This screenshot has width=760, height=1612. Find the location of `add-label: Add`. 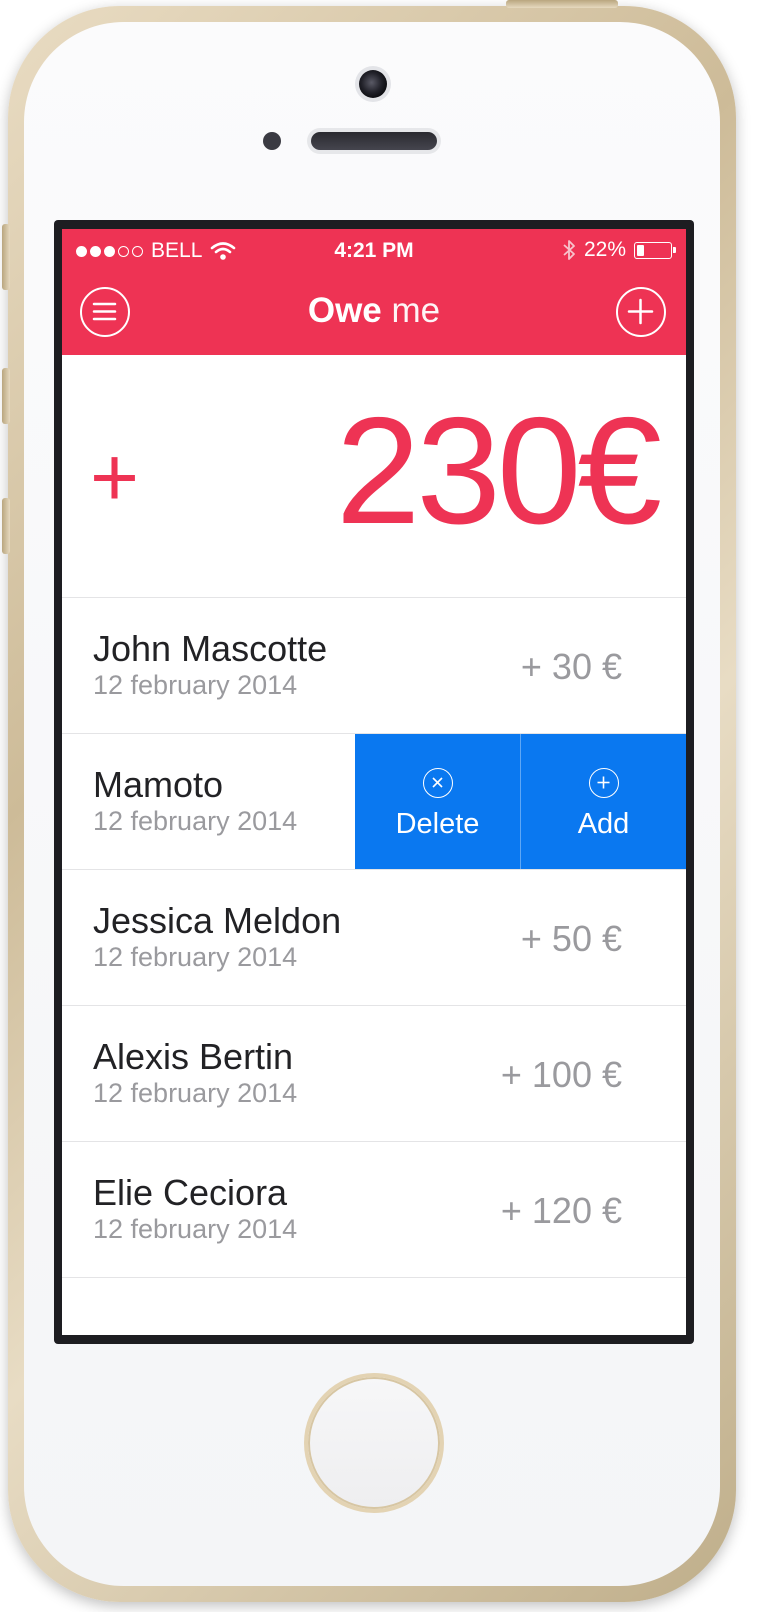

add-label: Add is located at coordinates (603, 824).